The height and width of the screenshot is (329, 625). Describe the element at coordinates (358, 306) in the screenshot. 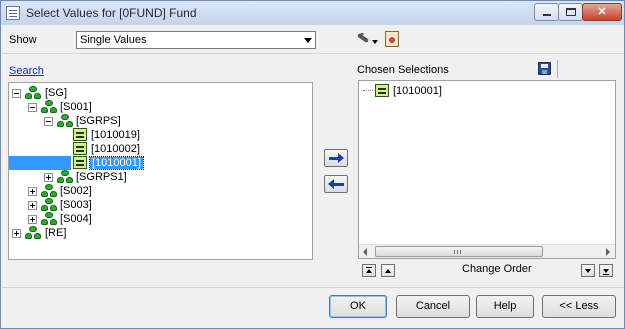

I see `ok-button: OK` at that location.